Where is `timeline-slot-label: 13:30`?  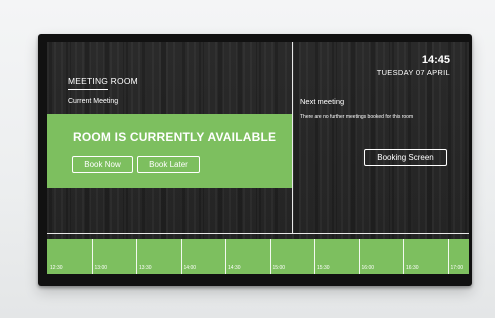 timeline-slot-label: 13:30 is located at coordinates (145, 268).